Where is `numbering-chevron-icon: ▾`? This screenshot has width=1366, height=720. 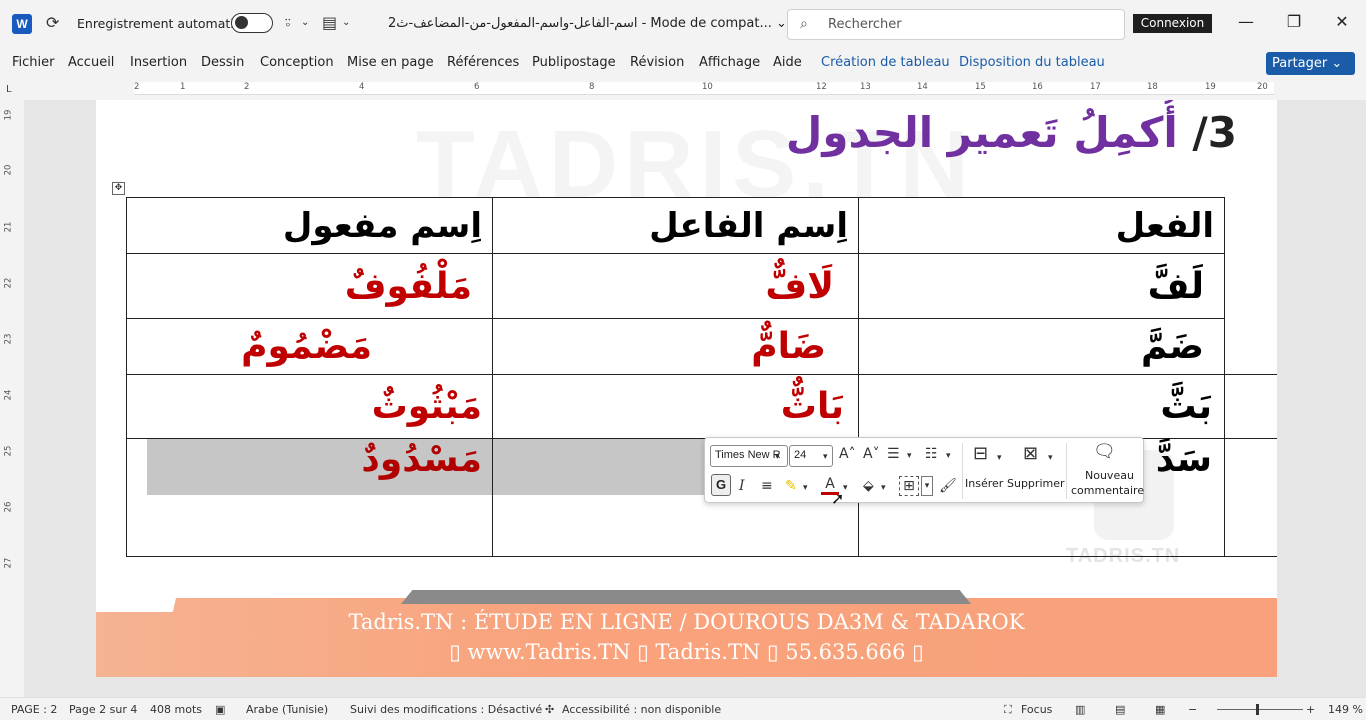
numbering-chevron-icon: ▾ is located at coordinates (948, 456).